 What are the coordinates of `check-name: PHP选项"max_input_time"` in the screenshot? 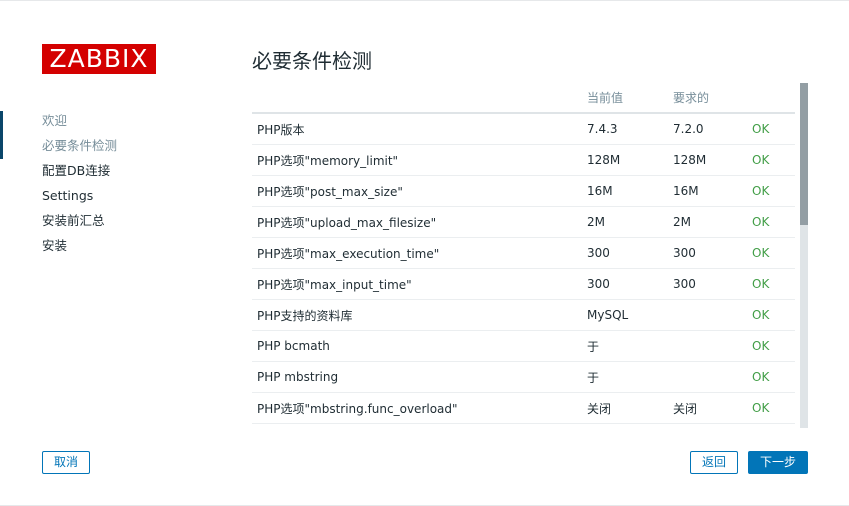 It's located at (419, 284).